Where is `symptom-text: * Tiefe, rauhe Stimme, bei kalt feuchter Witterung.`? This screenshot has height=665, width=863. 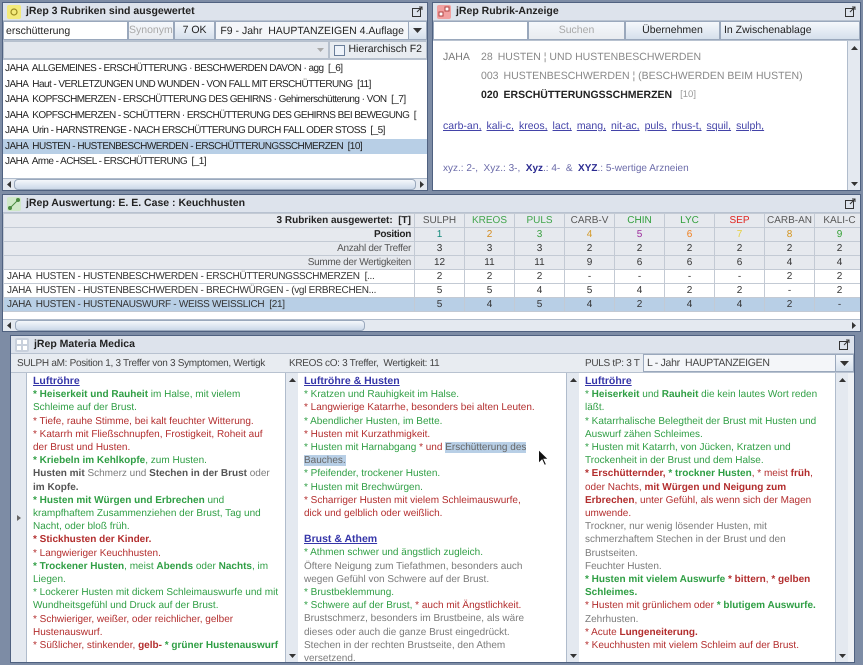
symptom-text: * Tiefe, rauhe Stimme, bei kalt feuchter Witterung. is located at coordinates (144, 421).